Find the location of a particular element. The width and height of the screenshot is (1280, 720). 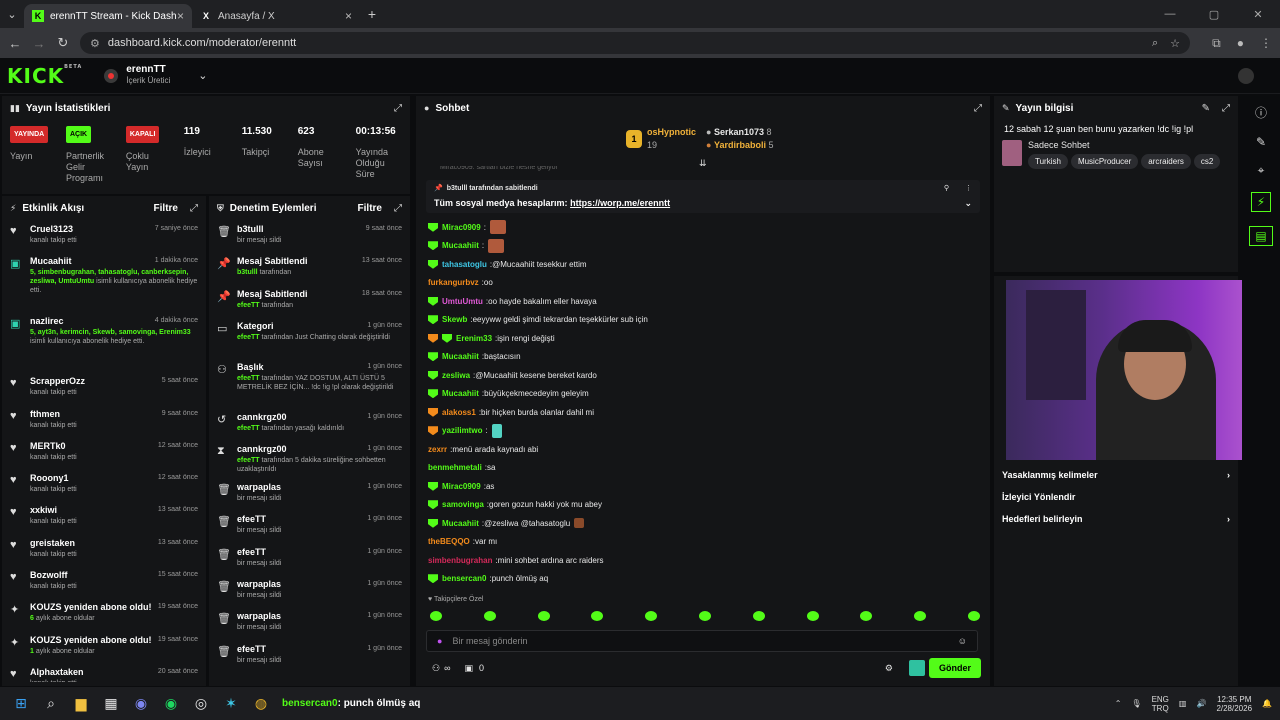

chat-message: Erenim33: işin rengi değişti is located at coordinates (703, 338).